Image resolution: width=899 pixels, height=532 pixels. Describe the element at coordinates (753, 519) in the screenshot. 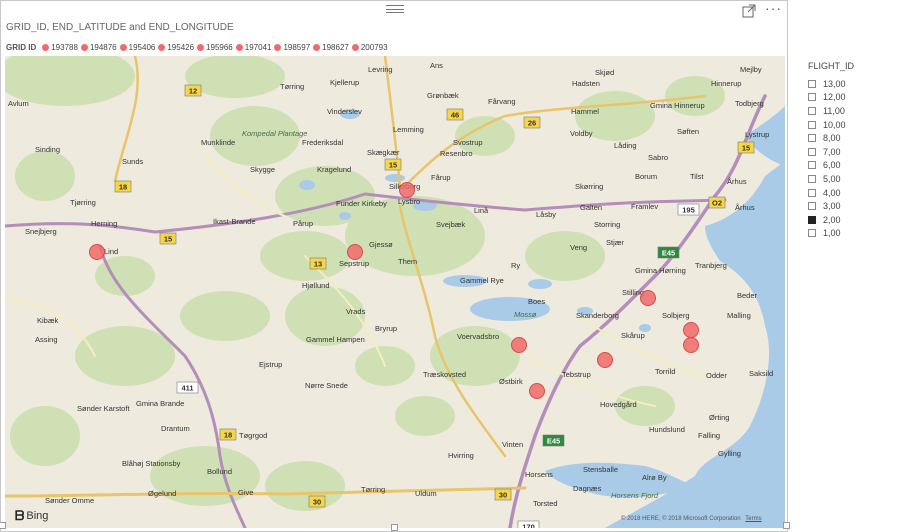

I see `terms-link: Terms` at that location.